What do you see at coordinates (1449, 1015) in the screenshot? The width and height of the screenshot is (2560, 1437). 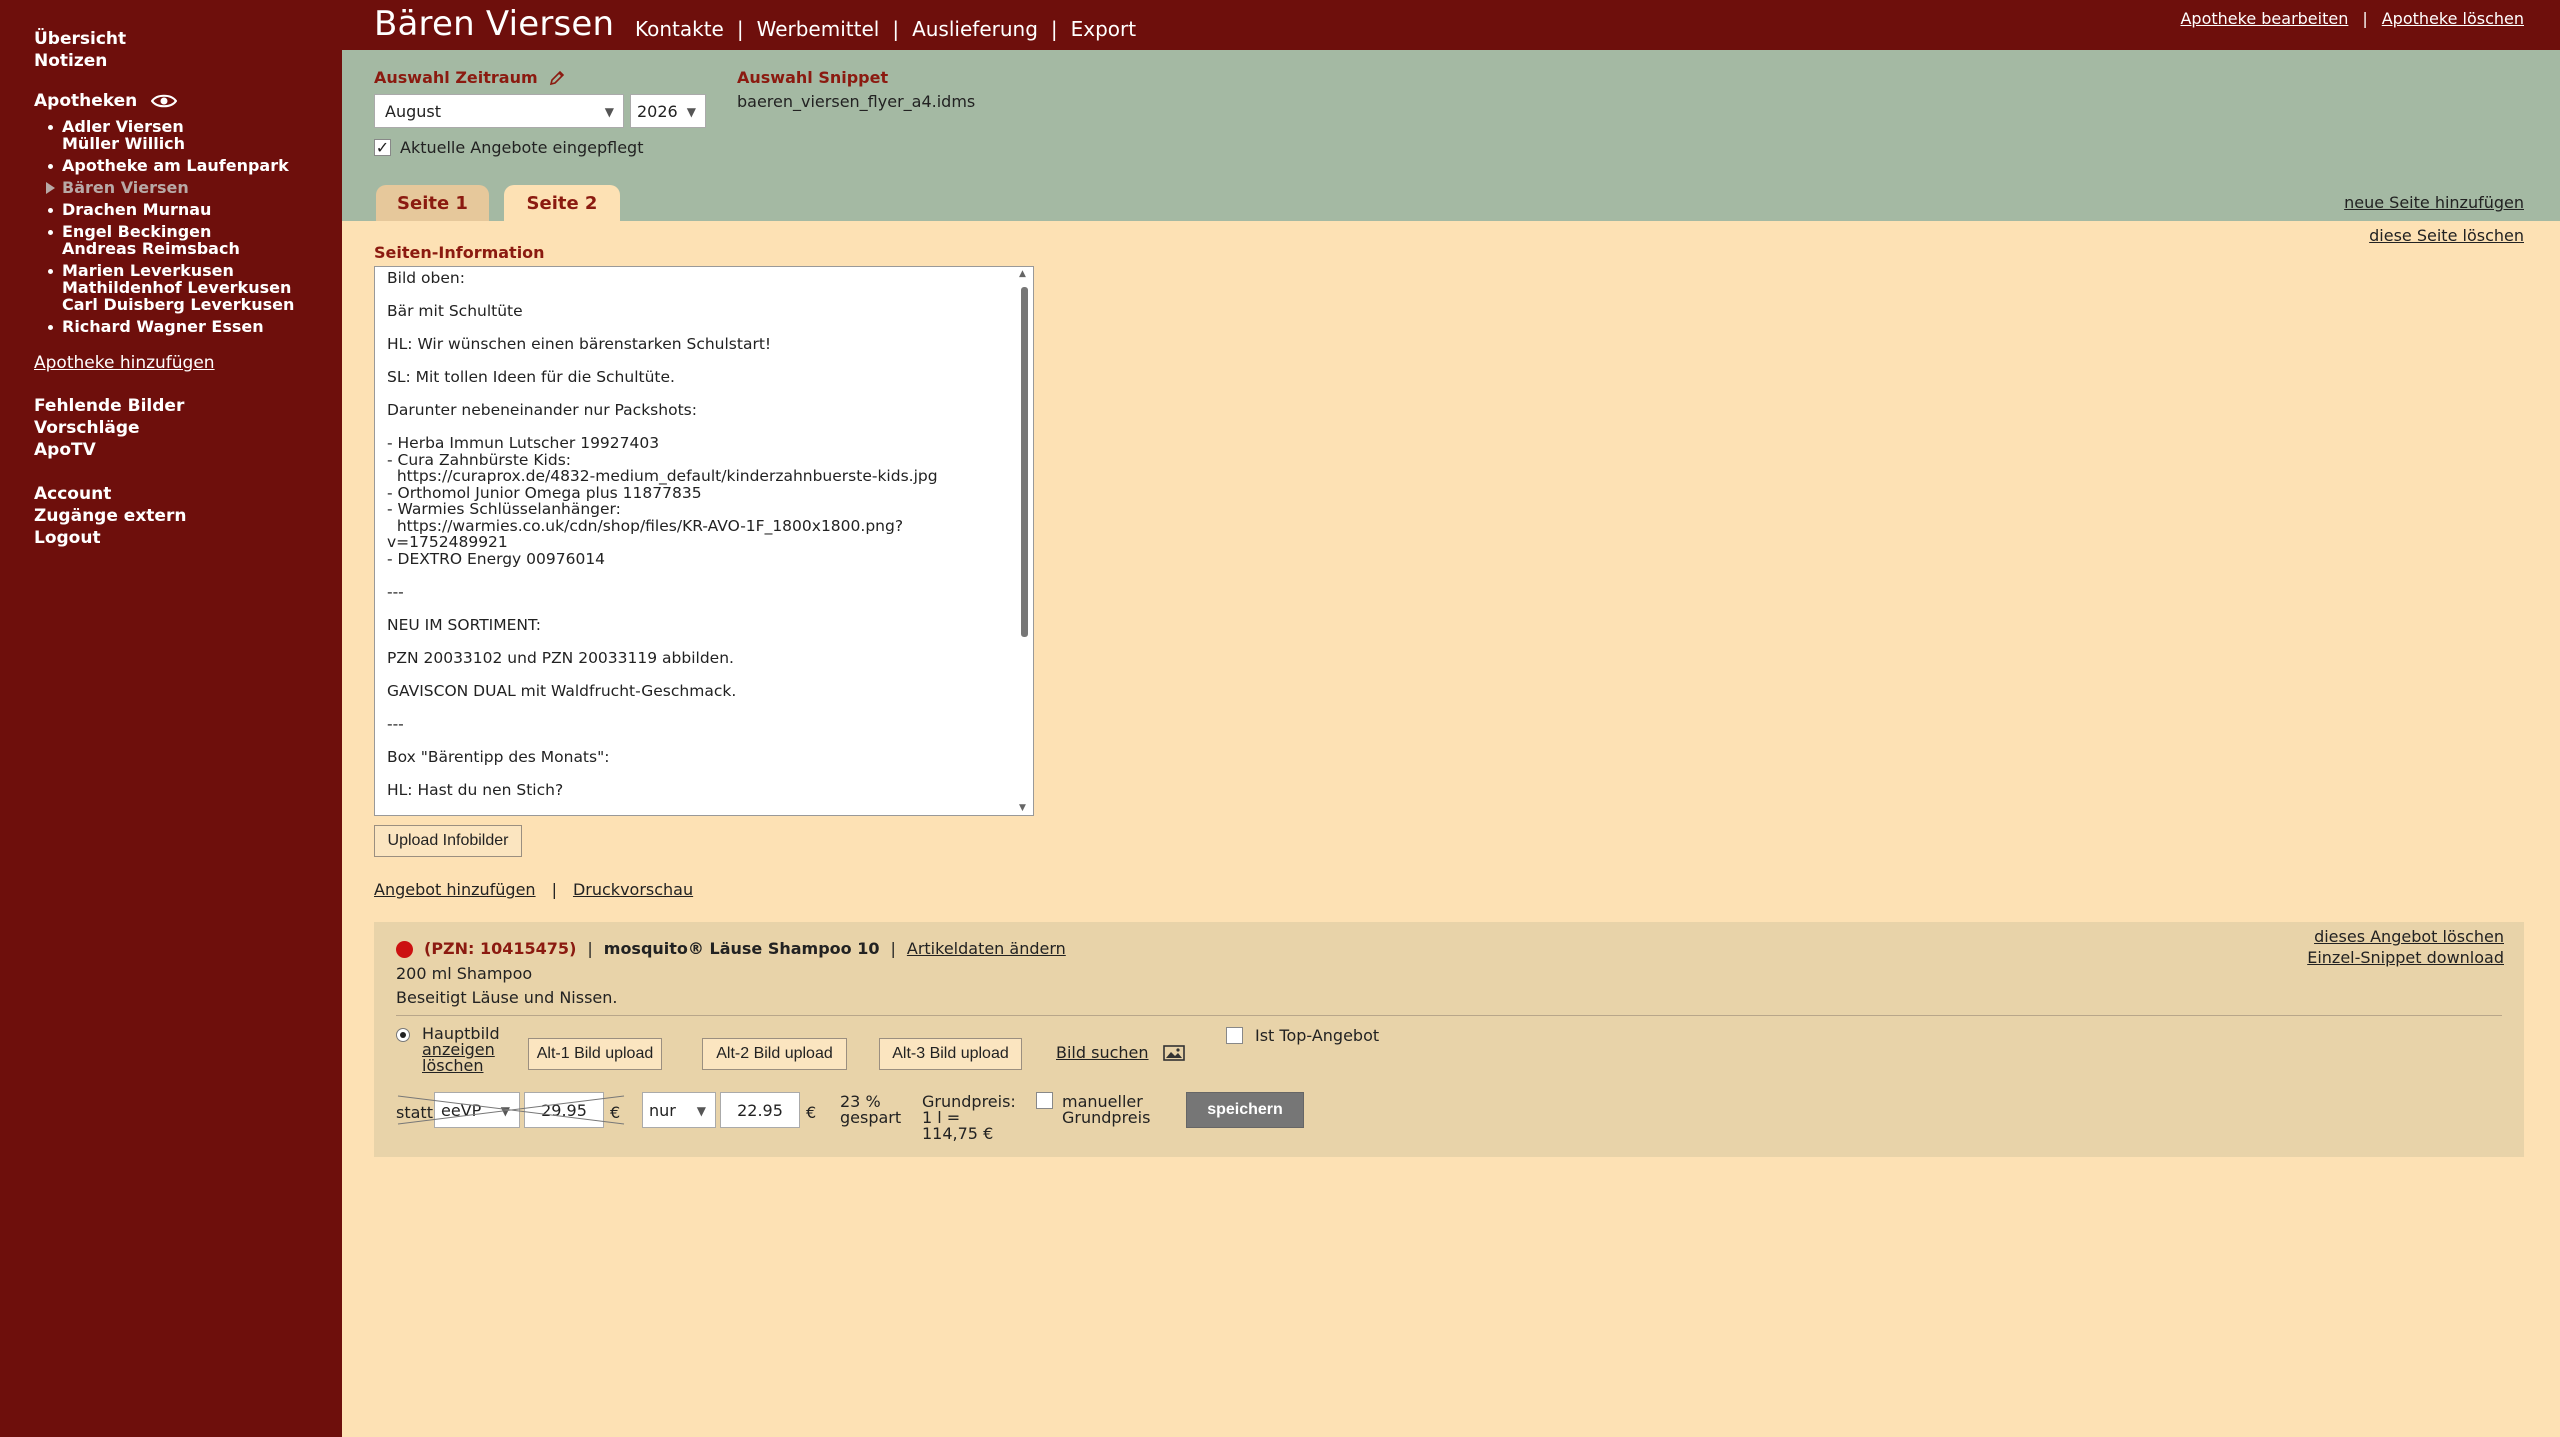 I see `offer-divider` at bounding box center [1449, 1015].